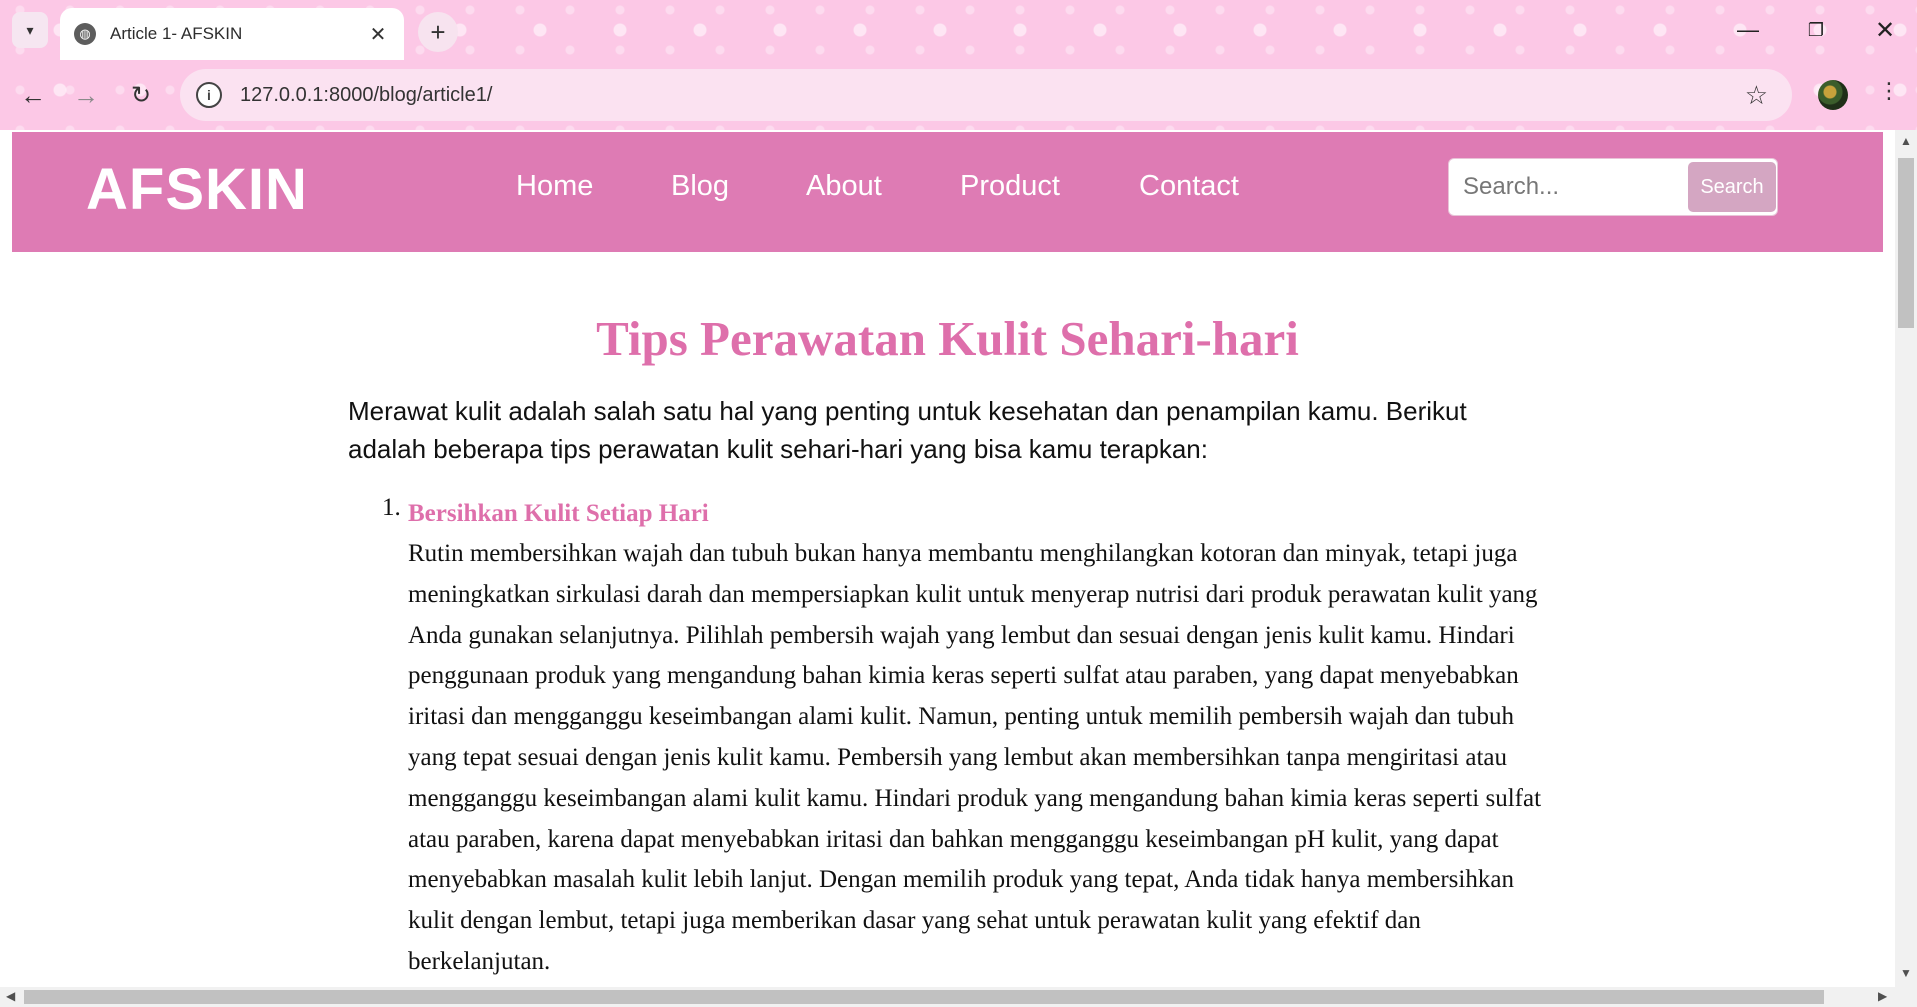 This screenshot has width=1917, height=1007. I want to click on vertical-scrollbar: ▲ ▼, so click(1906, 558).